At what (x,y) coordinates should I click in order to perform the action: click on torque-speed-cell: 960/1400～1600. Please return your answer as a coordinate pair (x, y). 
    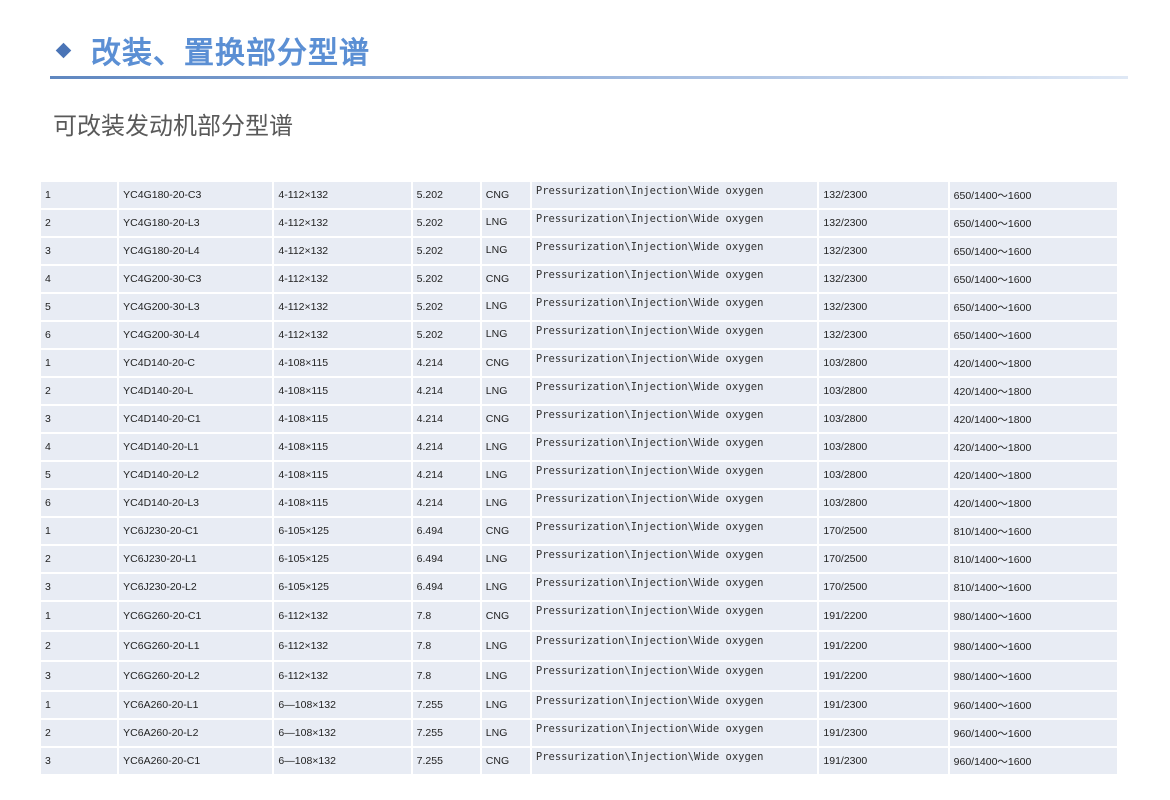
    Looking at the image, I should click on (1033, 761).